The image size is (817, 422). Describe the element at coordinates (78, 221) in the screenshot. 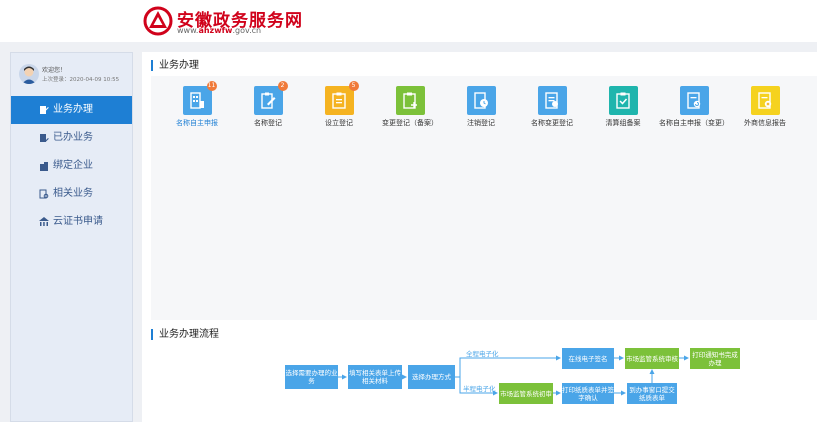

I see `sidebar-item-label: 云证书申请` at that location.